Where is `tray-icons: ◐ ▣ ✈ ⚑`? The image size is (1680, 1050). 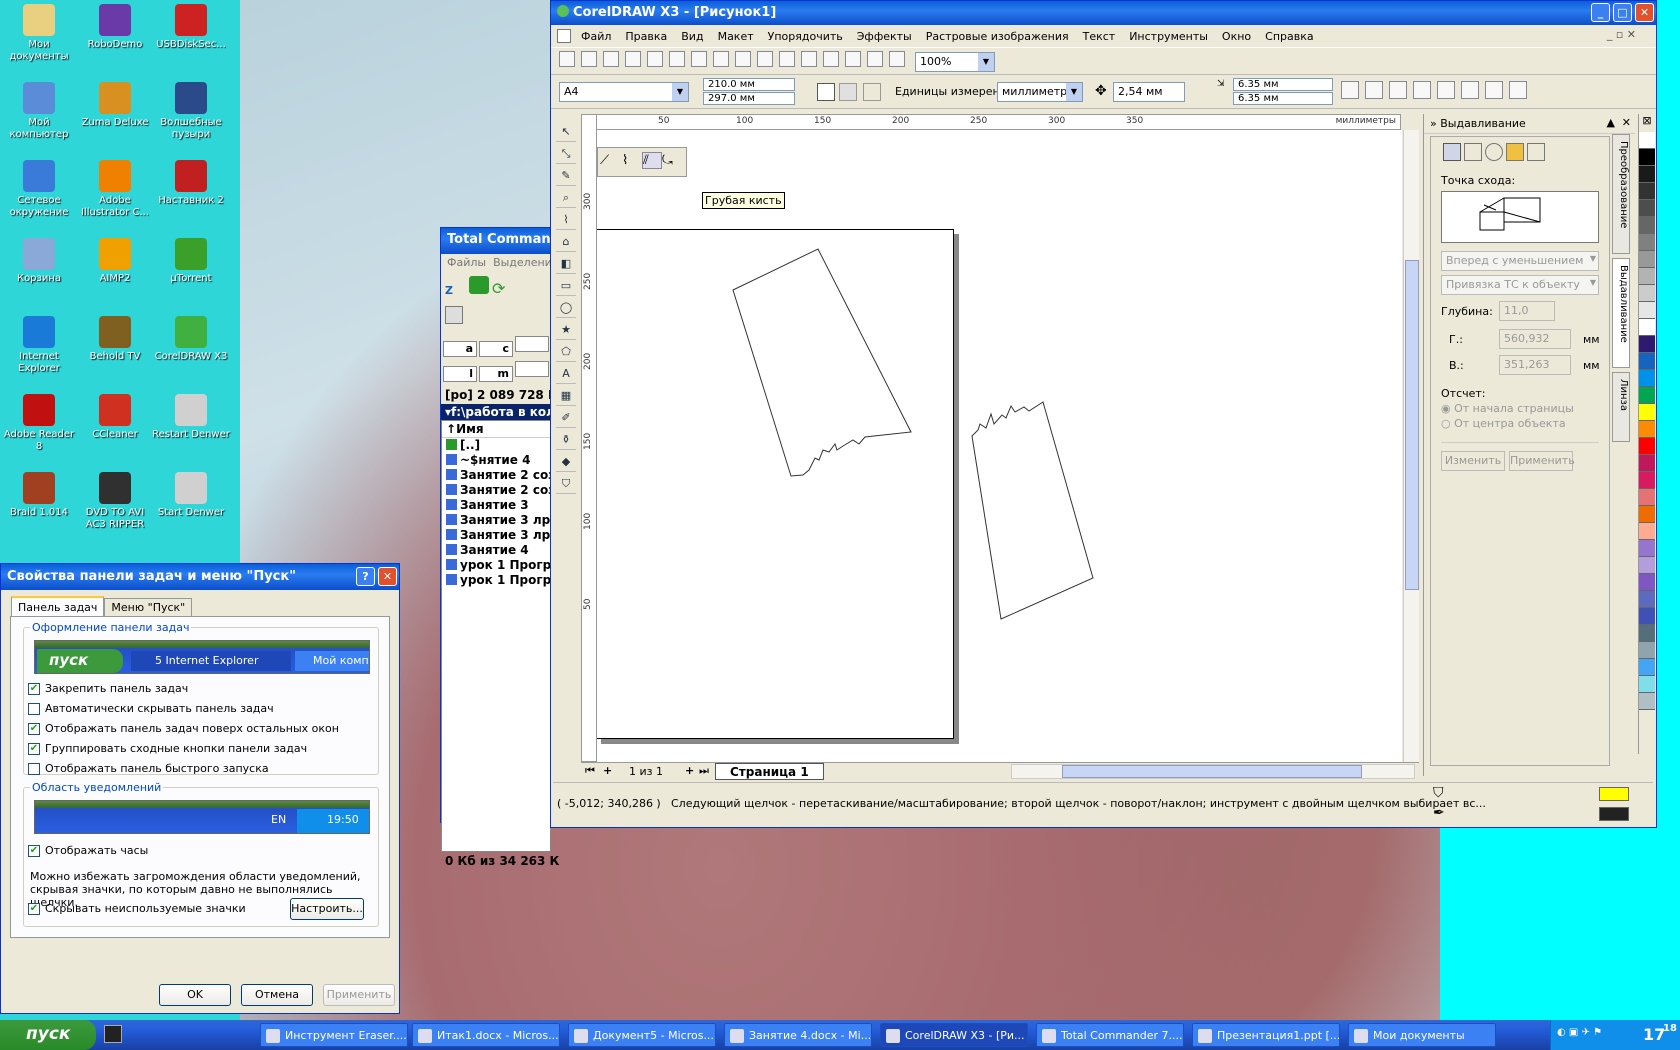 tray-icons: ◐ ▣ ✈ ⚑ is located at coordinates (1579, 1032).